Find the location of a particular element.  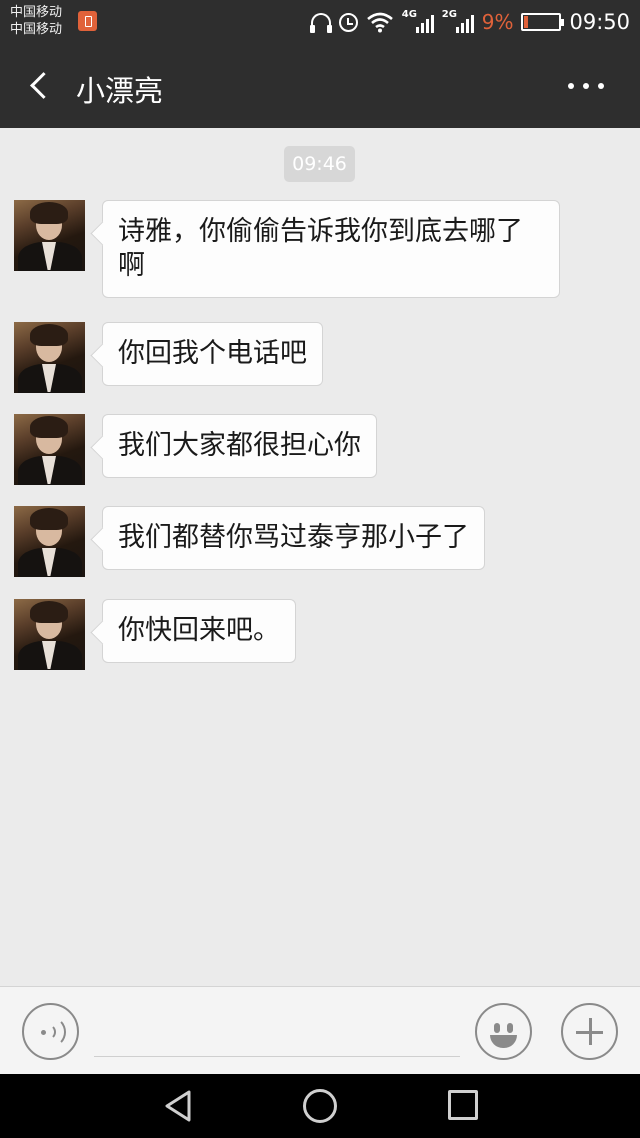

headphone-icon is located at coordinates (320, 23).